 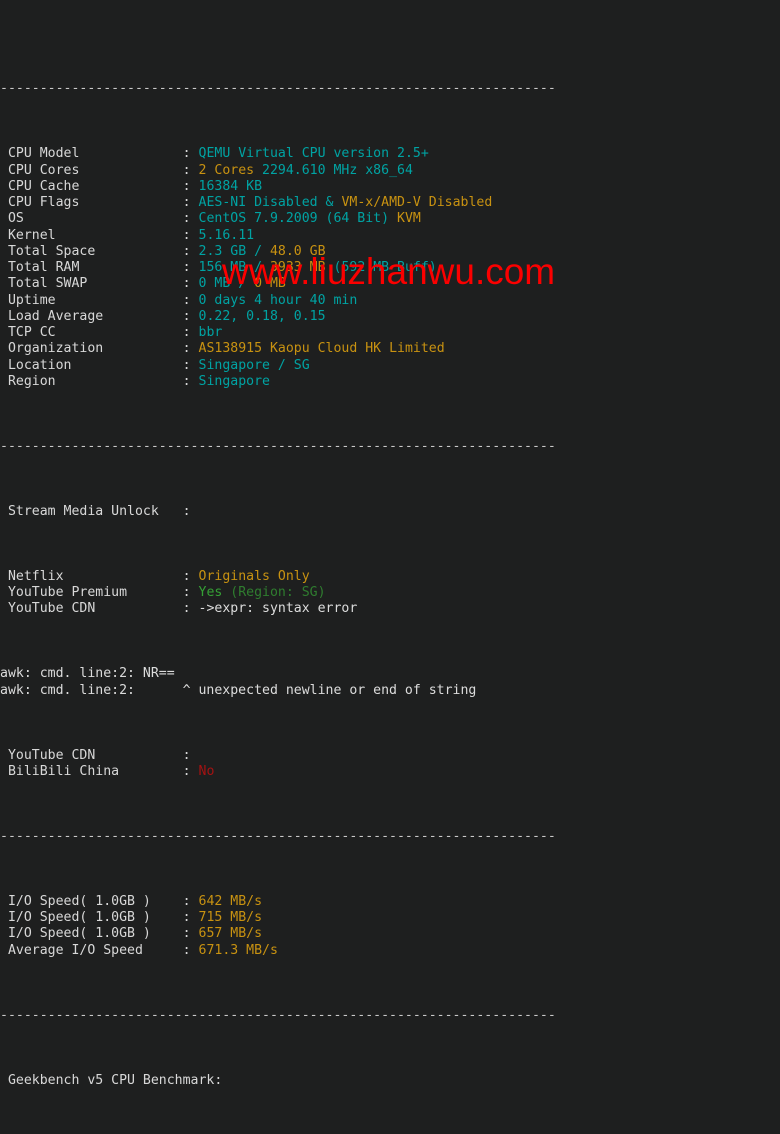 What do you see at coordinates (91, 592) in the screenshot?
I see `row-label: YouTube Premium` at bounding box center [91, 592].